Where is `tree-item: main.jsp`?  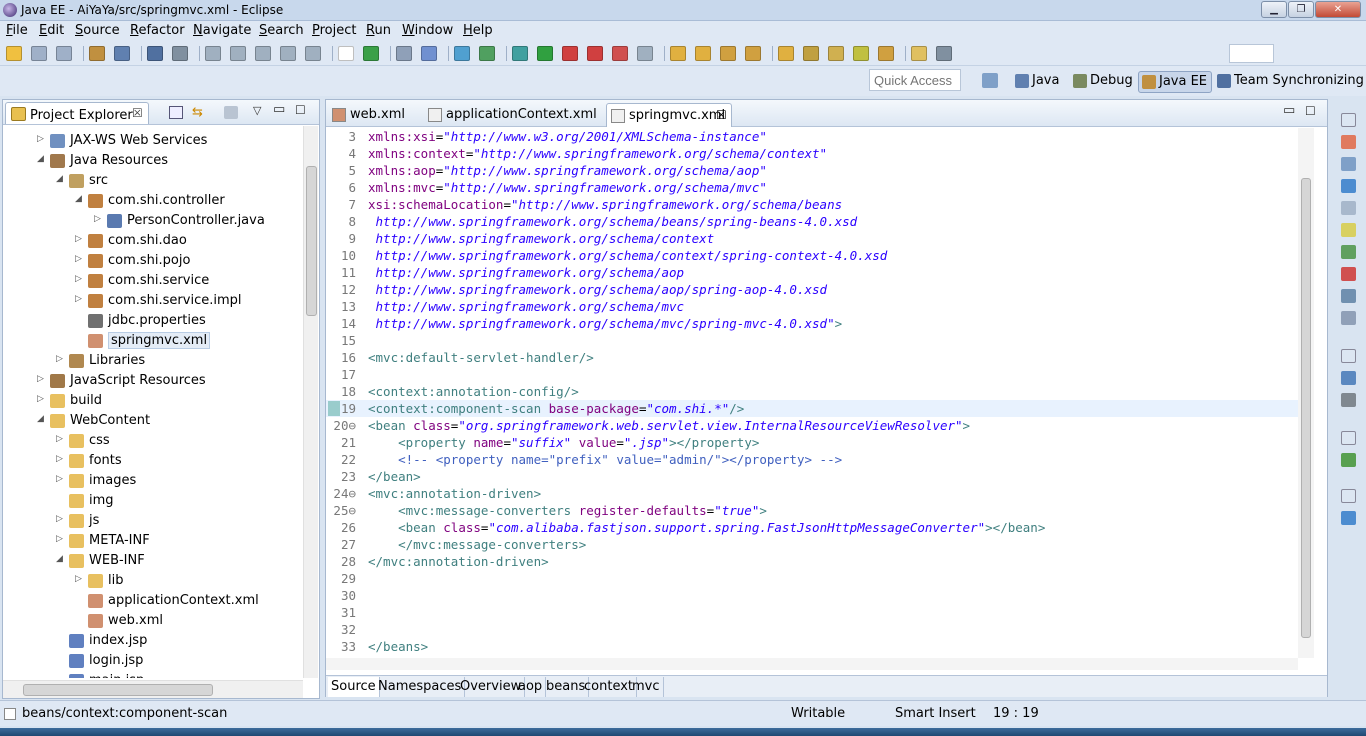 tree-item: main.jsp is located at coordinates (153, 674).